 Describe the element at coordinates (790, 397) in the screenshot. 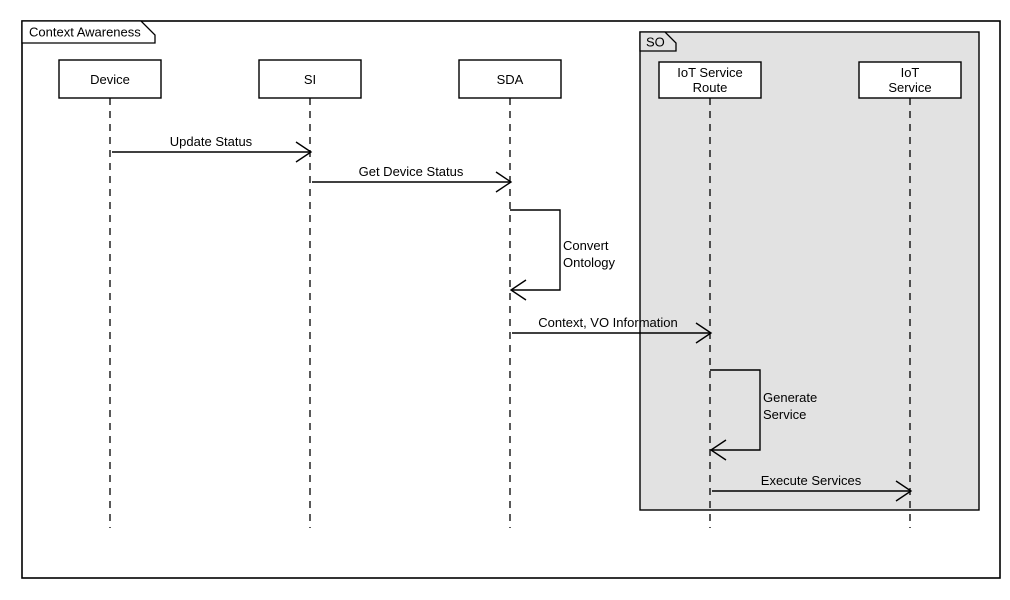

I see `message-generate-service-label: Generate` at that location.